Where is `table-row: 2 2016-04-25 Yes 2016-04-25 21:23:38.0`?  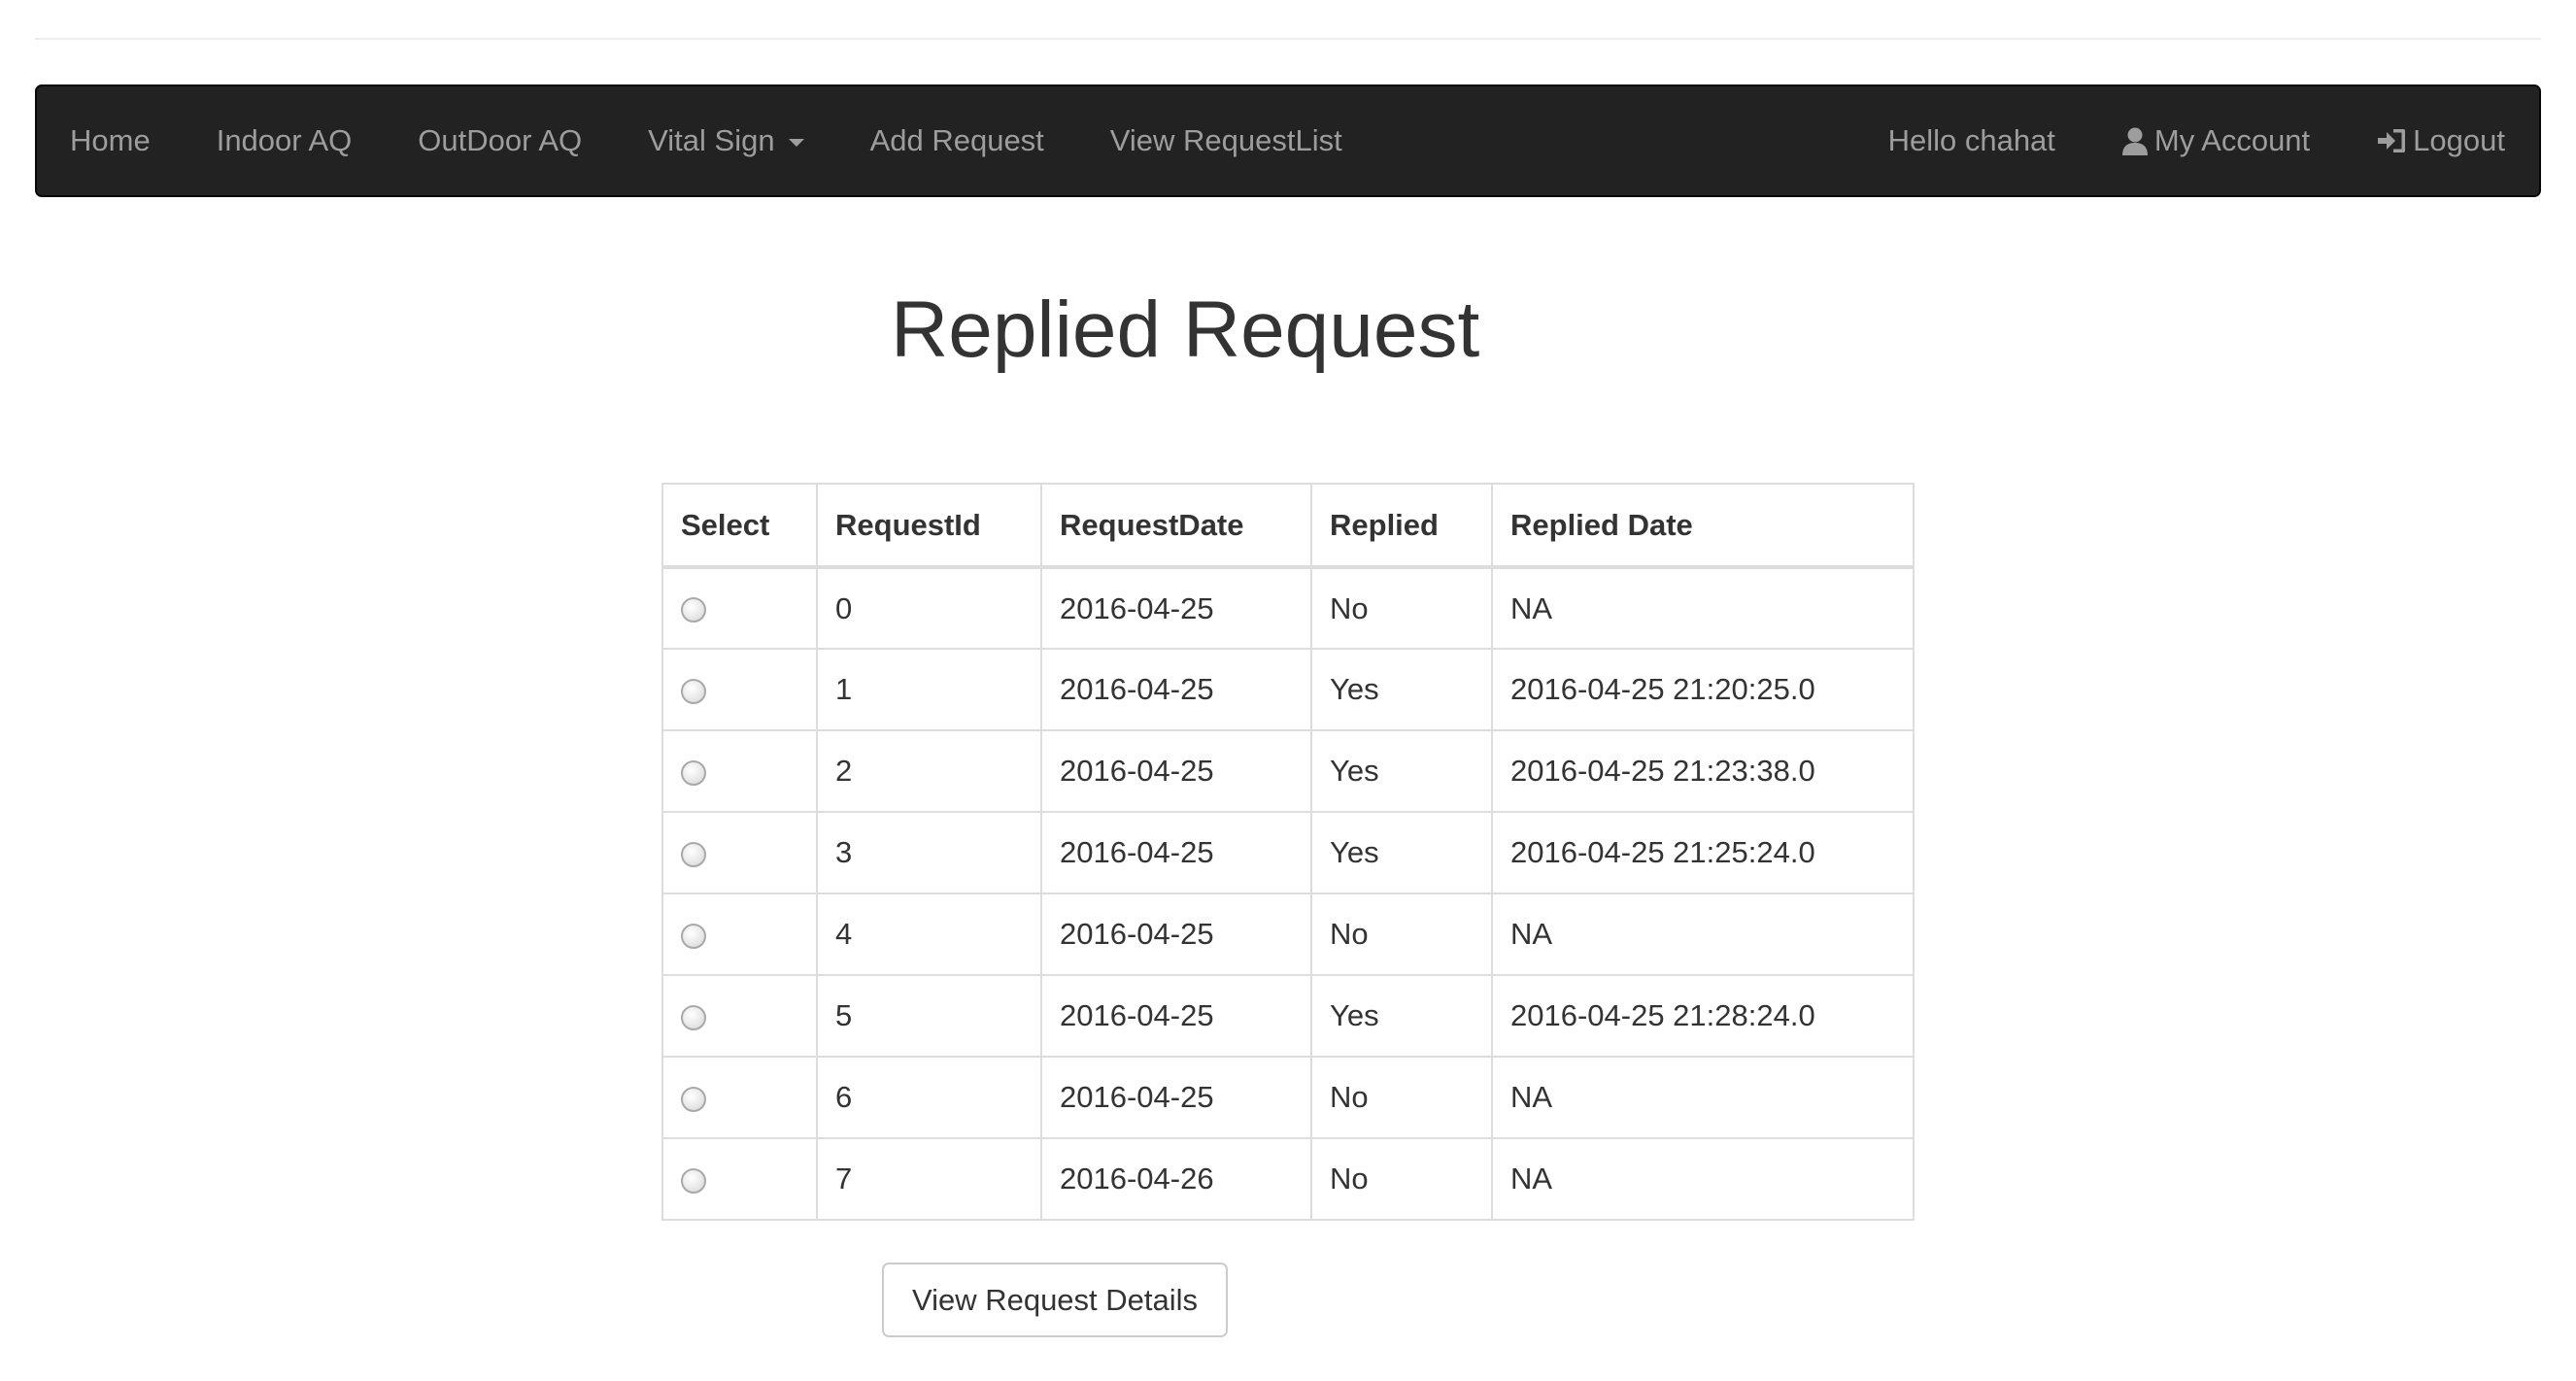
table-row: 2 2016-04-25 Yes 2016-04-25 21:23:38.0 is located at coordinates (1288, 771).